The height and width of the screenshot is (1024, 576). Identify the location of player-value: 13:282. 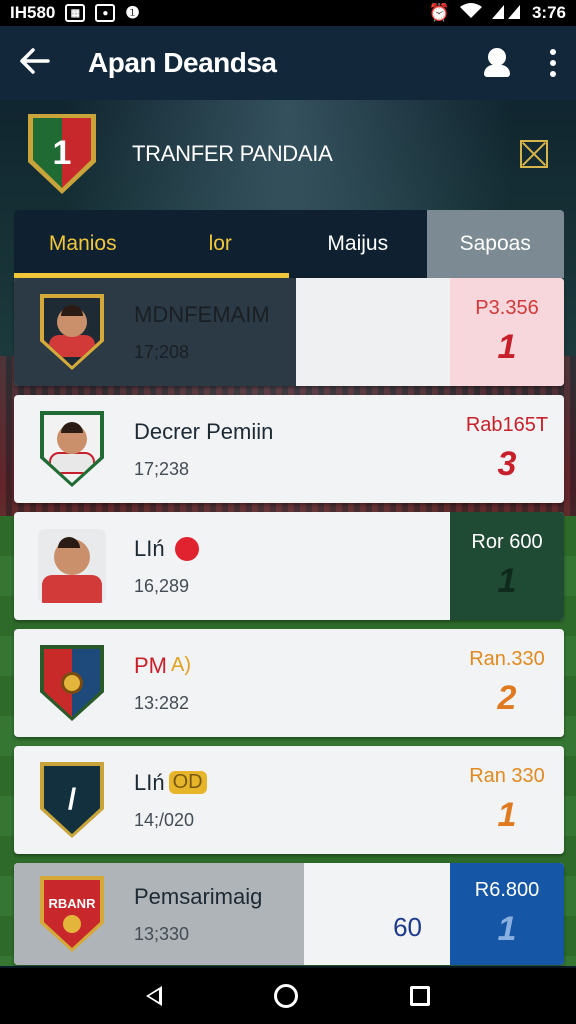
(162, 702).